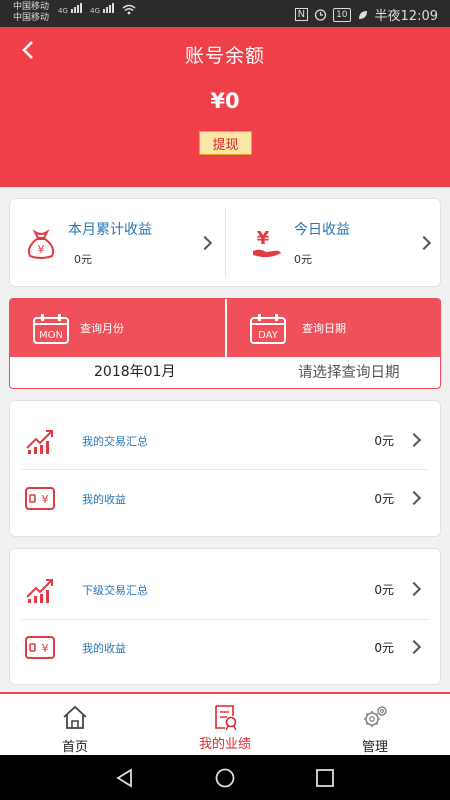  What do you see at coordinates (225, 13) in the screenshot?
I see `status-bar: 中国移动 中国移动 4G 4G N 10 半夜12:09` at bounding box center [225, 13].